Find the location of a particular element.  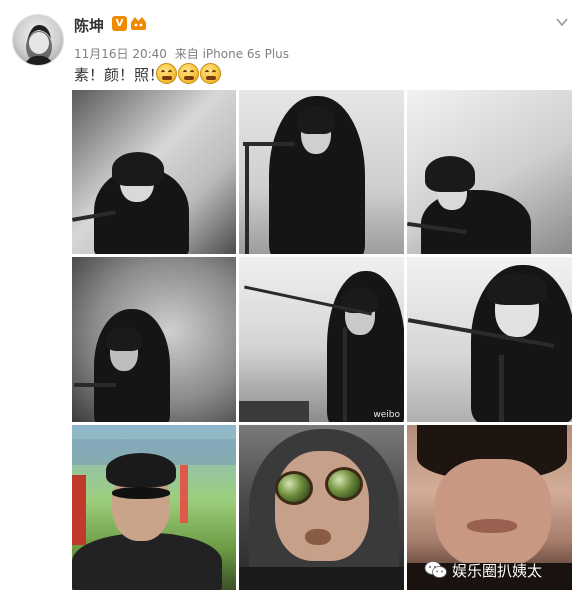

wechat-icon is located at coordinates (436, 570).